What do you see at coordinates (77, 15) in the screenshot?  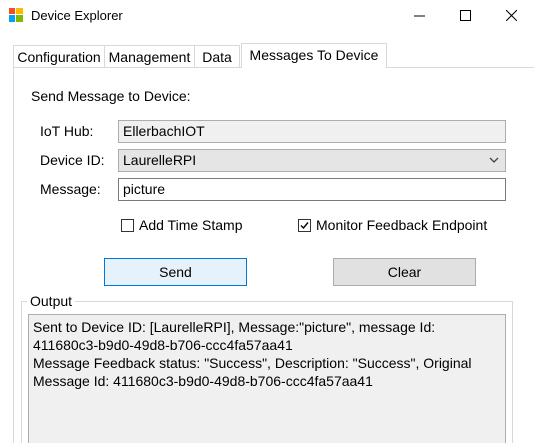 I see `window-title: Device Explorer` at bounding box center [77, 15].